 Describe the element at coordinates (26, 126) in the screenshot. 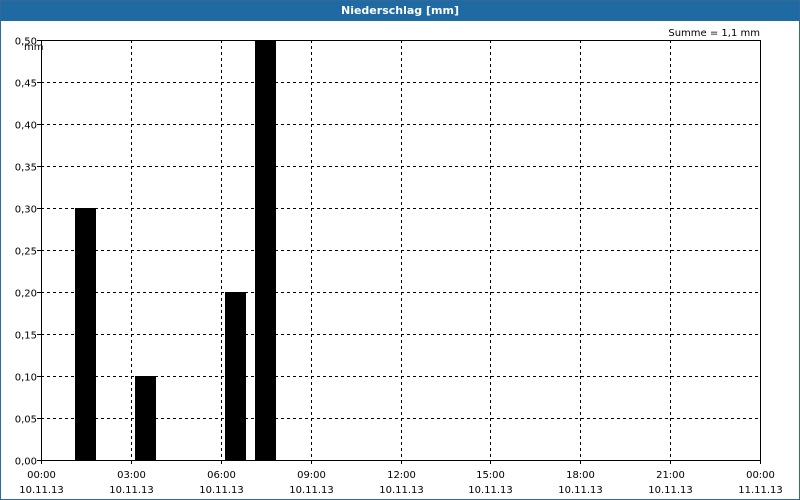

I see `y-tick-label: 0,40` at that location.